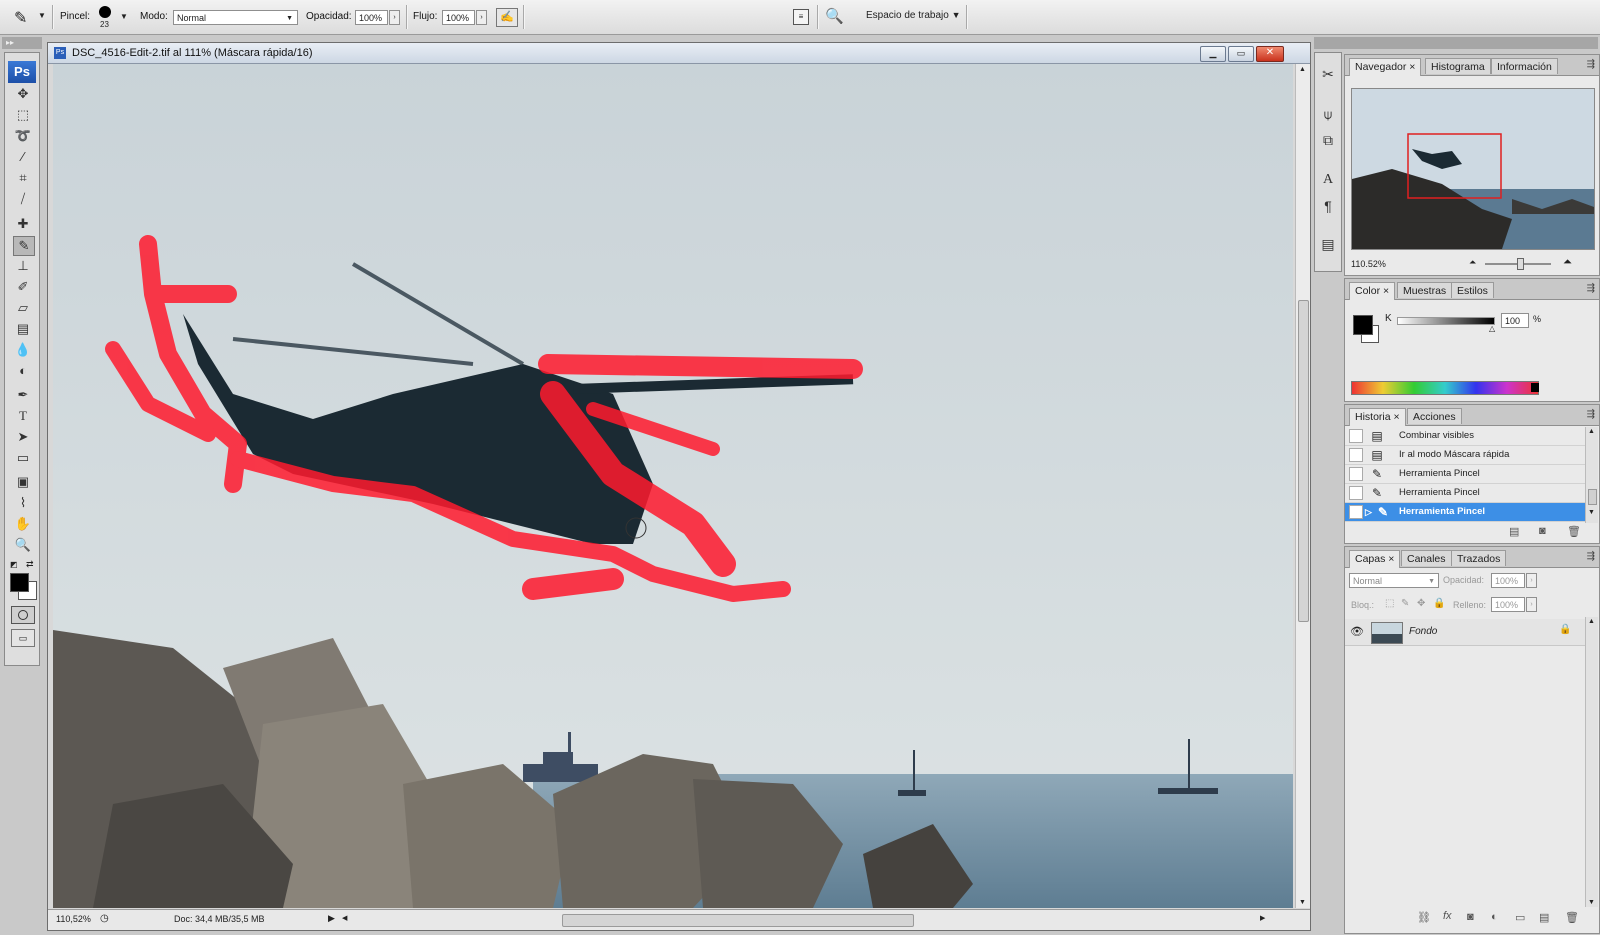 This screenshot has width=1600, height=935. Describe the element at coordinates (23, 458) in the screenshot. I see `shape-tool-icon: ▭` at that location.